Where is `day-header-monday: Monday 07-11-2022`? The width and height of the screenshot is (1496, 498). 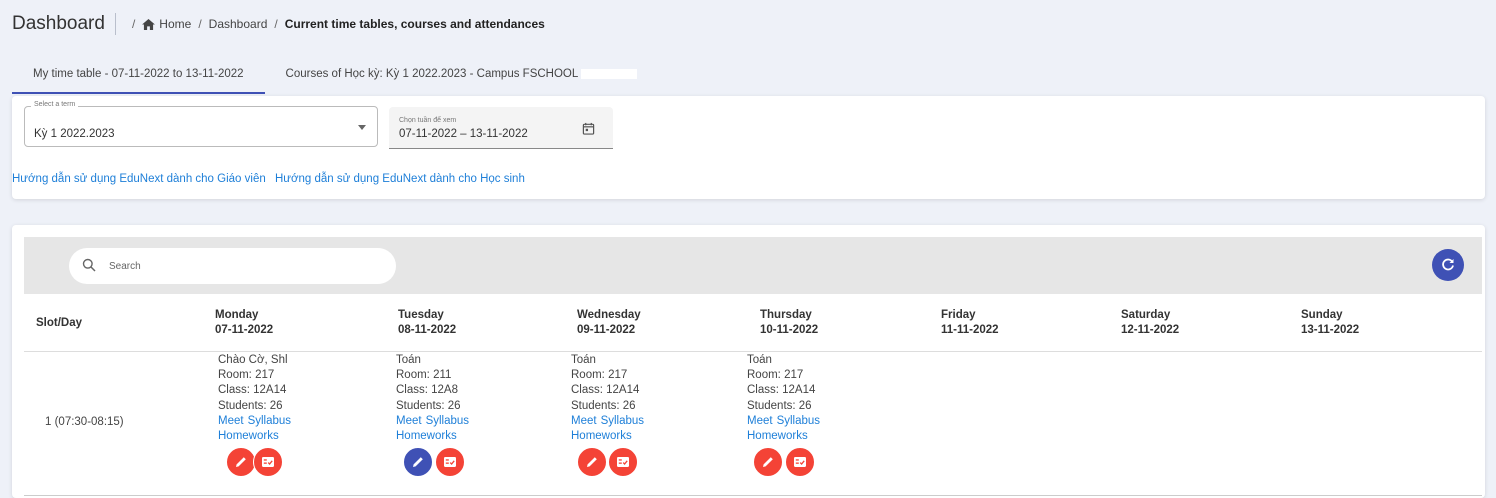 day-header-monday: Monday 07-11-2022 is located at coordinates (244, 323).